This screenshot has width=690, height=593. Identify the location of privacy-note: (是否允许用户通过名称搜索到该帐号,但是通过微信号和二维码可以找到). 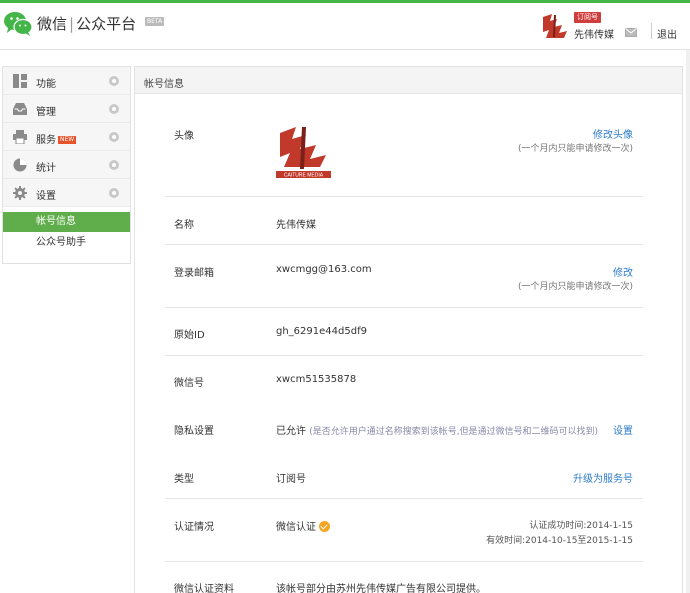
(454, 432).